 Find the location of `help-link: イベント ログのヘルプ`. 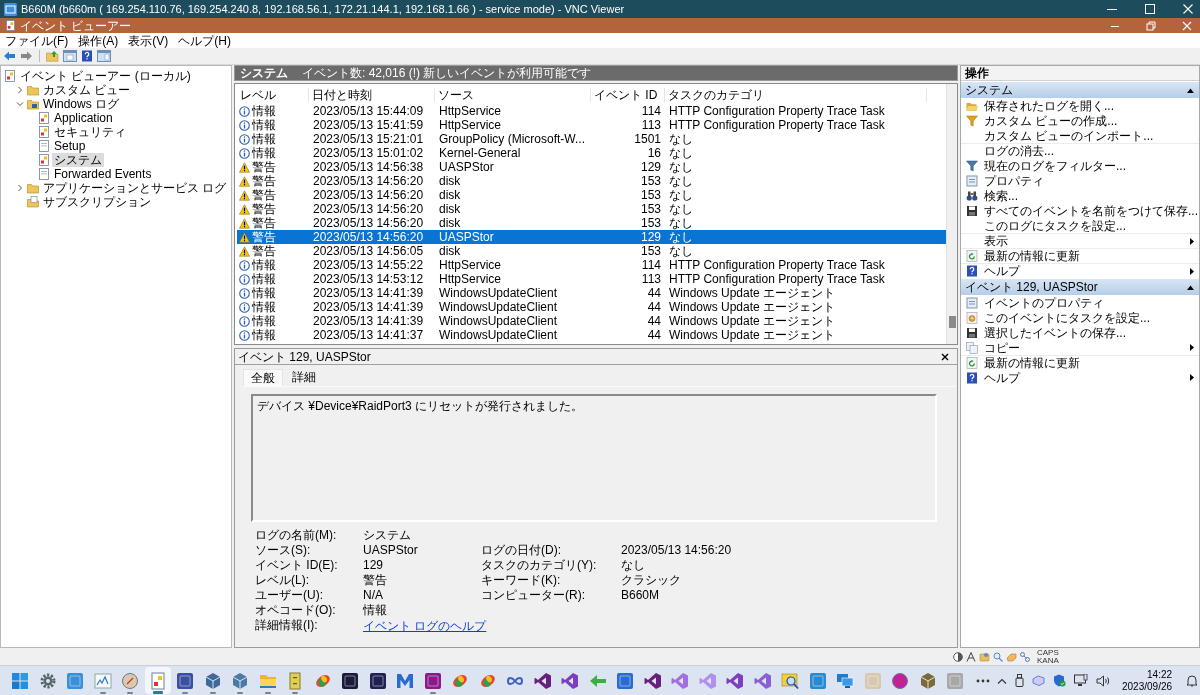

help-link: イベント ログのヘルプ is located at coordinates (425, 625).